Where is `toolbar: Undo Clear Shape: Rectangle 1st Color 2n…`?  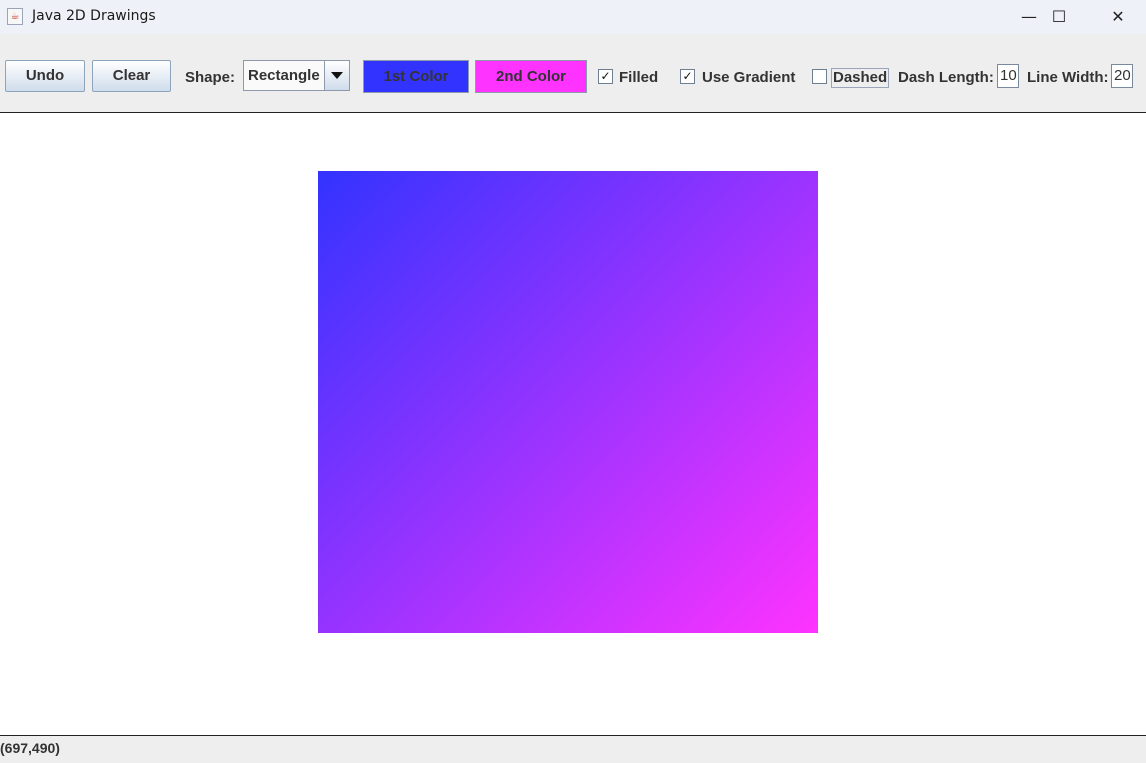 toolbar: Undo Clear Shape: Rectangle 1st Color 2n… is located at coordinates (573, 73).